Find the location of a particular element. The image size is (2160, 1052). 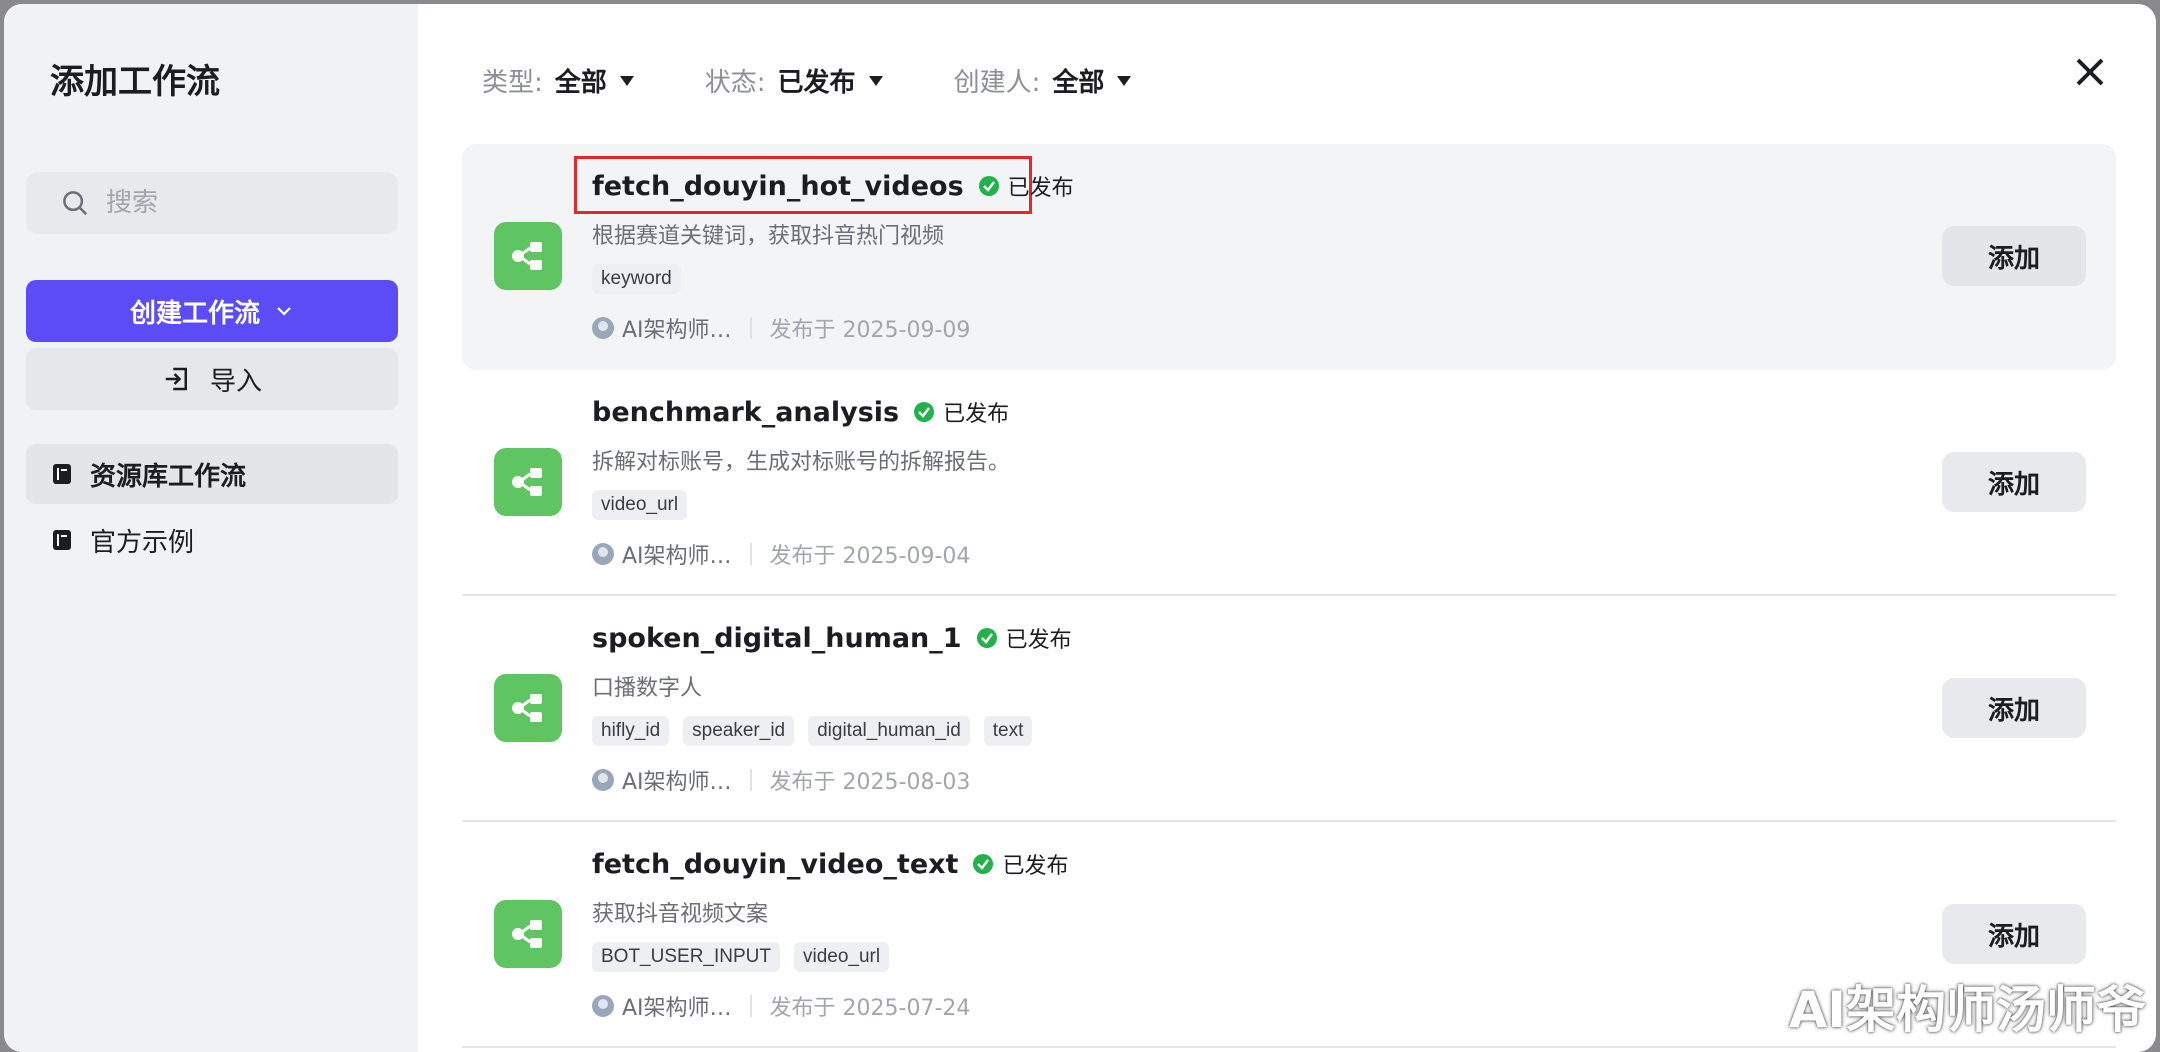

workflow-description: 口播数字人 is located at coordinates (647, 688).